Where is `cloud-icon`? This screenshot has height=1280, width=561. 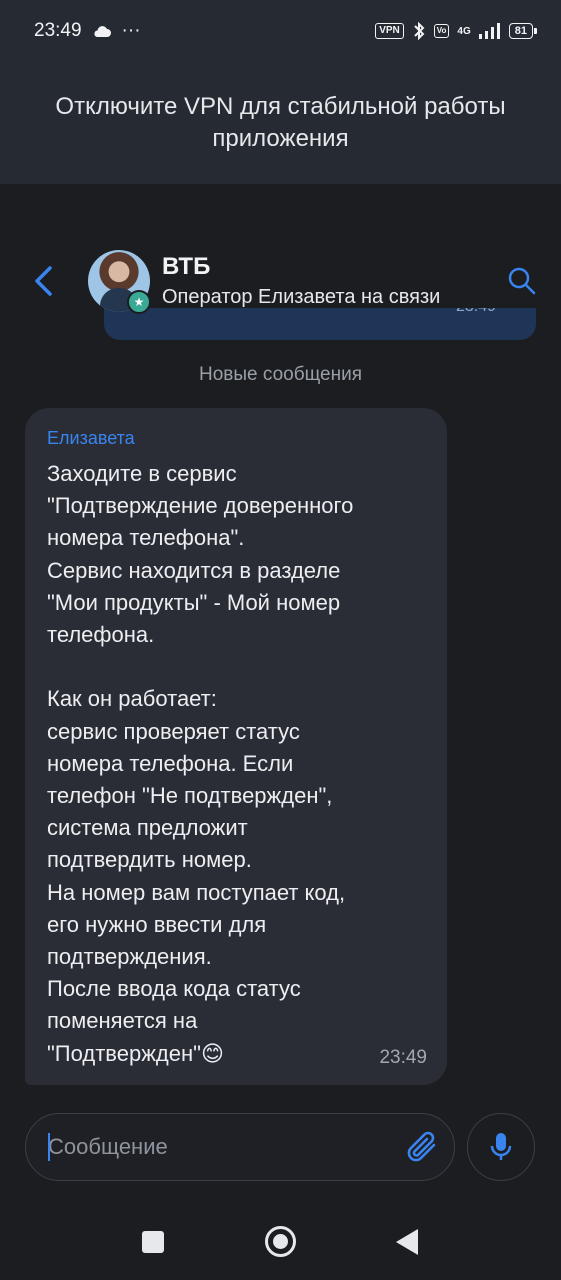
cloud-icon is located at coordinates (102, 31).